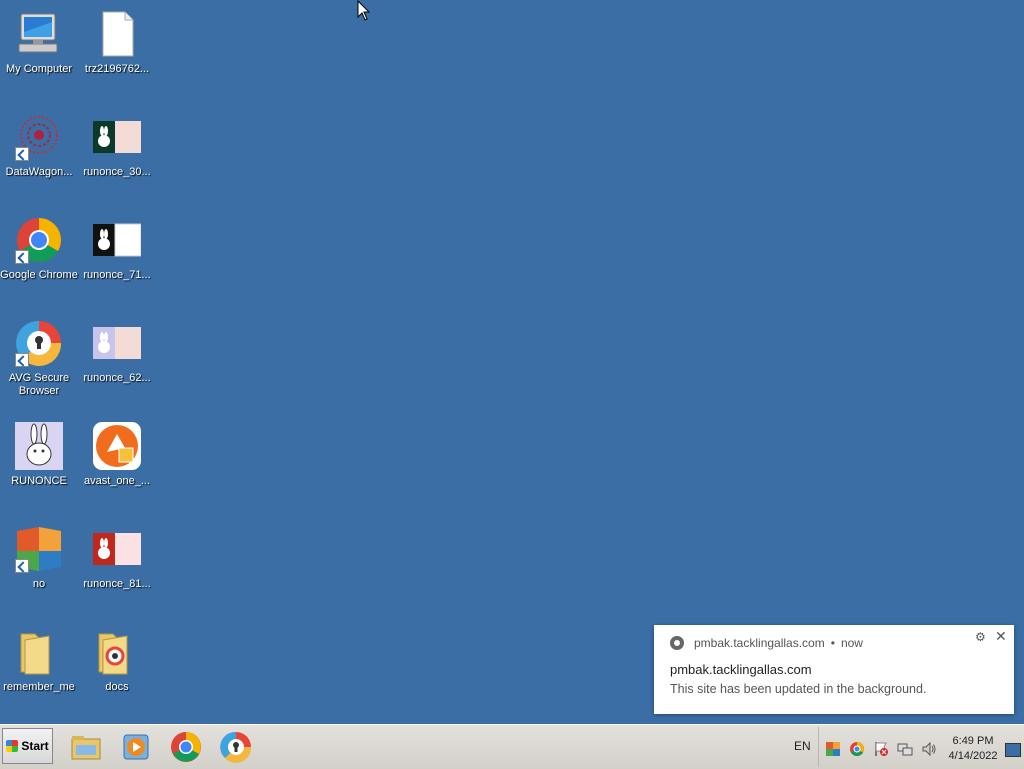 The image size is (1024, 769). What do you see at coordinates (973, 749) in the screenshot?
I see `system-clock: 6:49 PM 4/14/2022` at bounding box center [973, 749].